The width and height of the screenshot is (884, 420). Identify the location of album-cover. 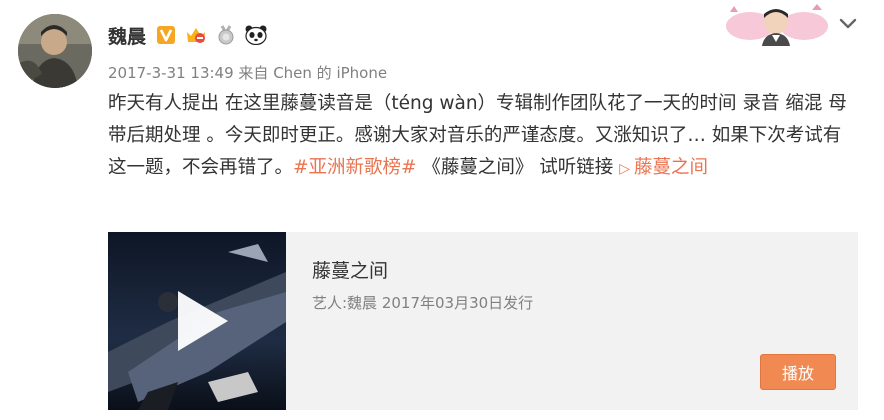
(197, 321).